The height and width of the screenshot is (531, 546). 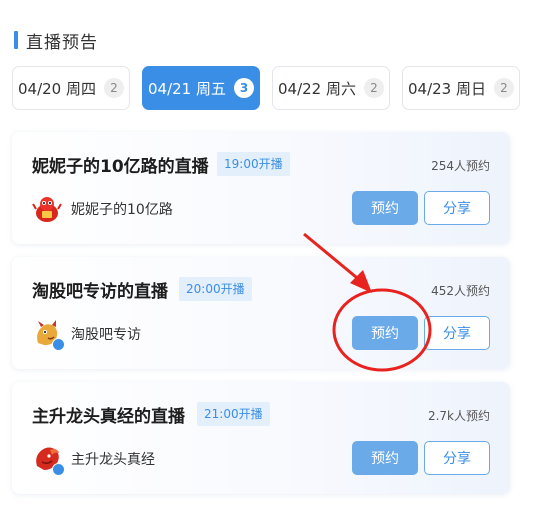 I want to click on reservation-count: 452人预约, so click(x=460, y=291).